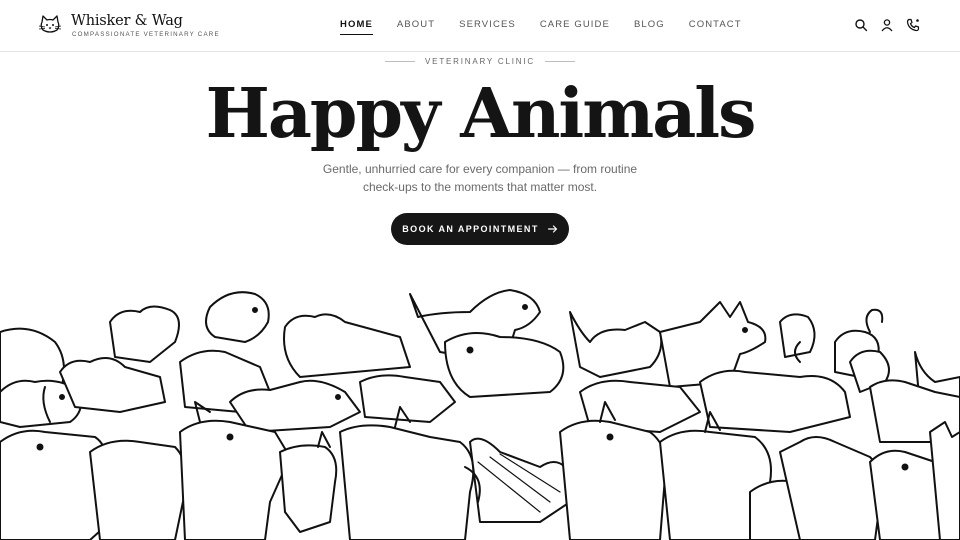  I want to click on book-appointment-label: BOOK AN APPOINTMENT, so click(470, 229).